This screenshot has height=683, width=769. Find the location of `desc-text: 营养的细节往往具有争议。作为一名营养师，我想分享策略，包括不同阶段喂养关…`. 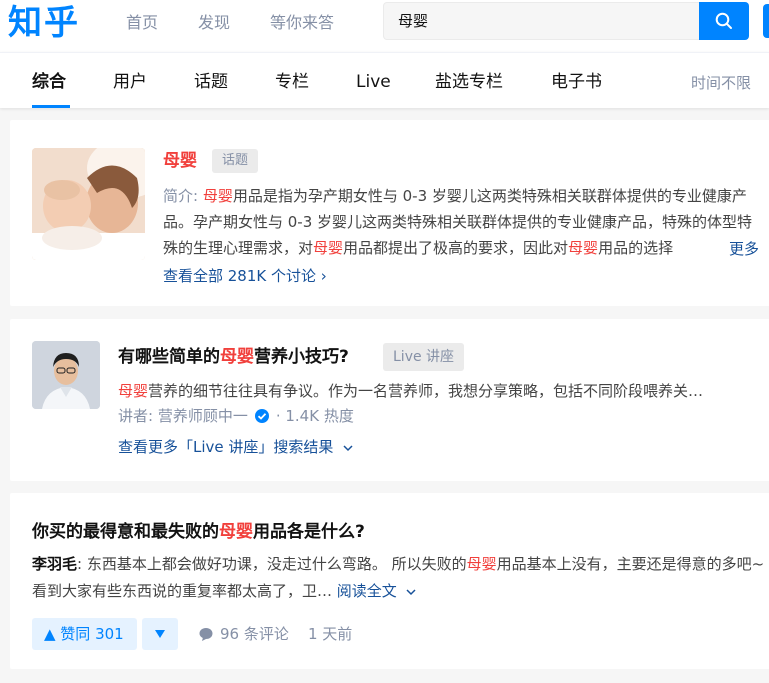

desc-text: 营养的细节往往具有争议。作为一名营养师，我想分享策略，包括不同阶段喂养关… is located at coordinates (426, 391).